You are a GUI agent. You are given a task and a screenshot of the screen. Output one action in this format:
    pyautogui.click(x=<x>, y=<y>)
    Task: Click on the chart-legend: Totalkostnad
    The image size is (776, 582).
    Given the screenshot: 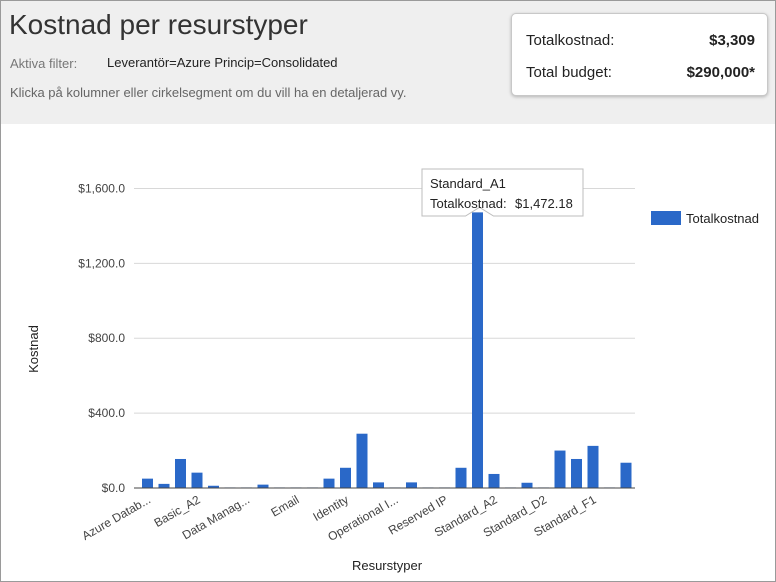 What is the action you would take?
    pyautogui.click(x=705, y=218)
    